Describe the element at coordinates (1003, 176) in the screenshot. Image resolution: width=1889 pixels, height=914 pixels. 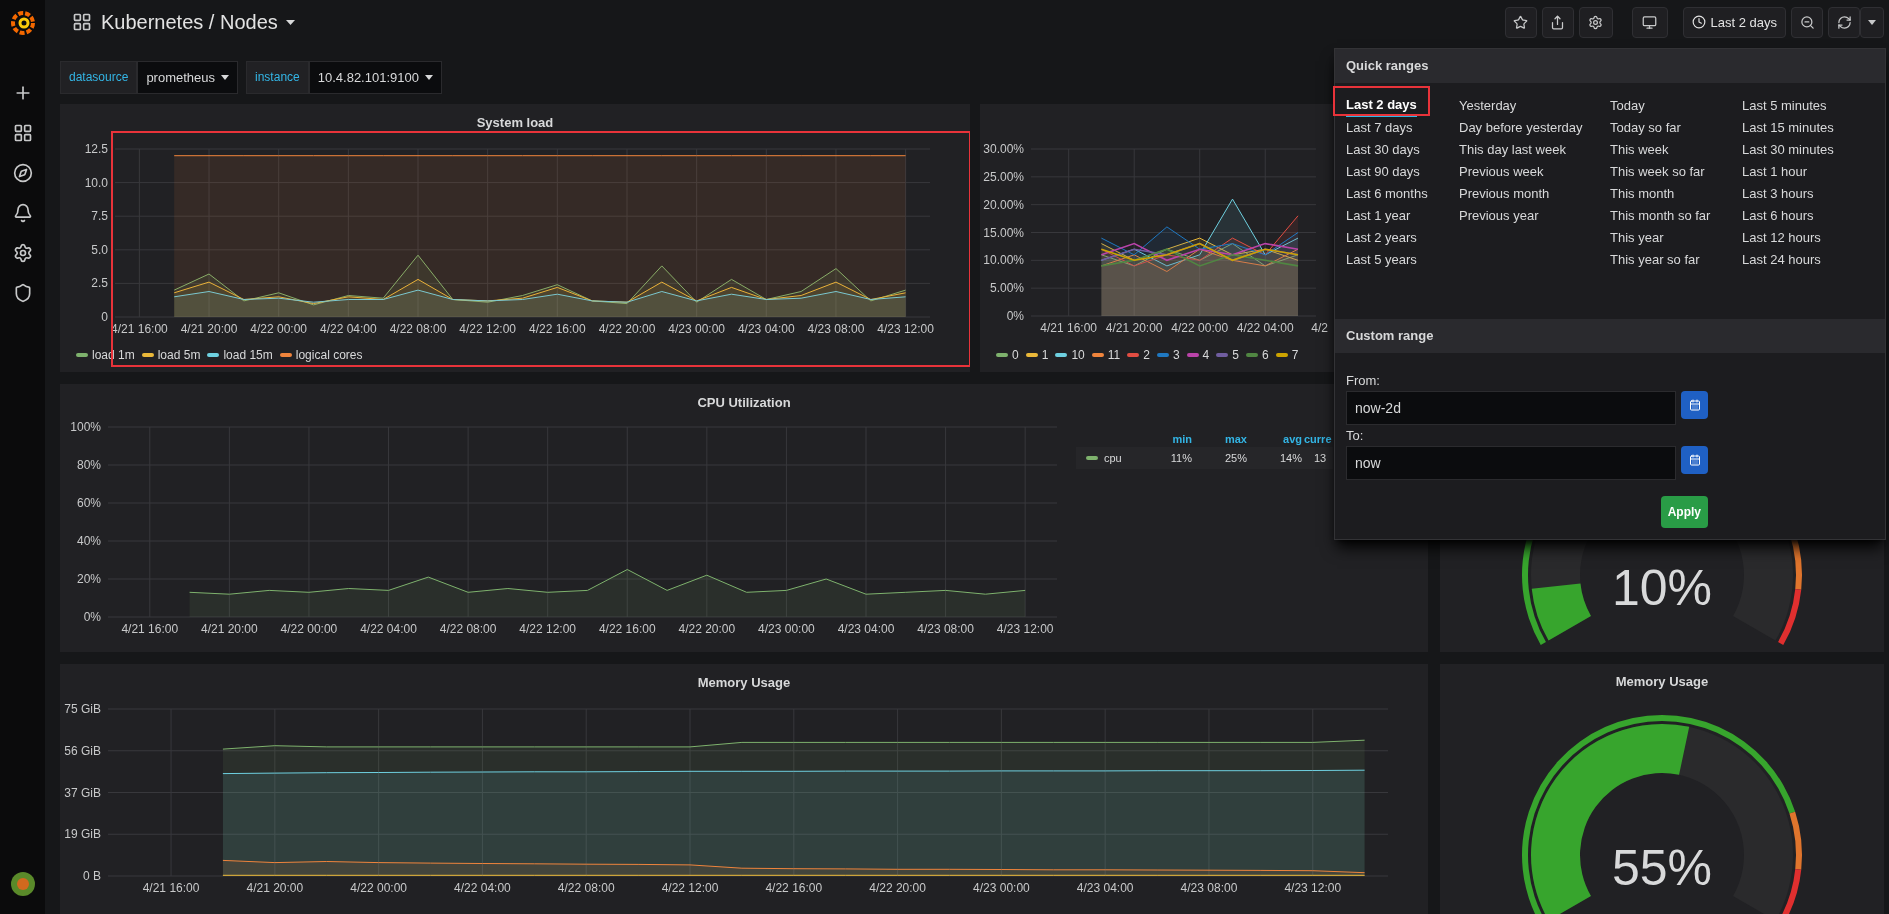
I see `axis-tick-label: 25.00%` at that location.